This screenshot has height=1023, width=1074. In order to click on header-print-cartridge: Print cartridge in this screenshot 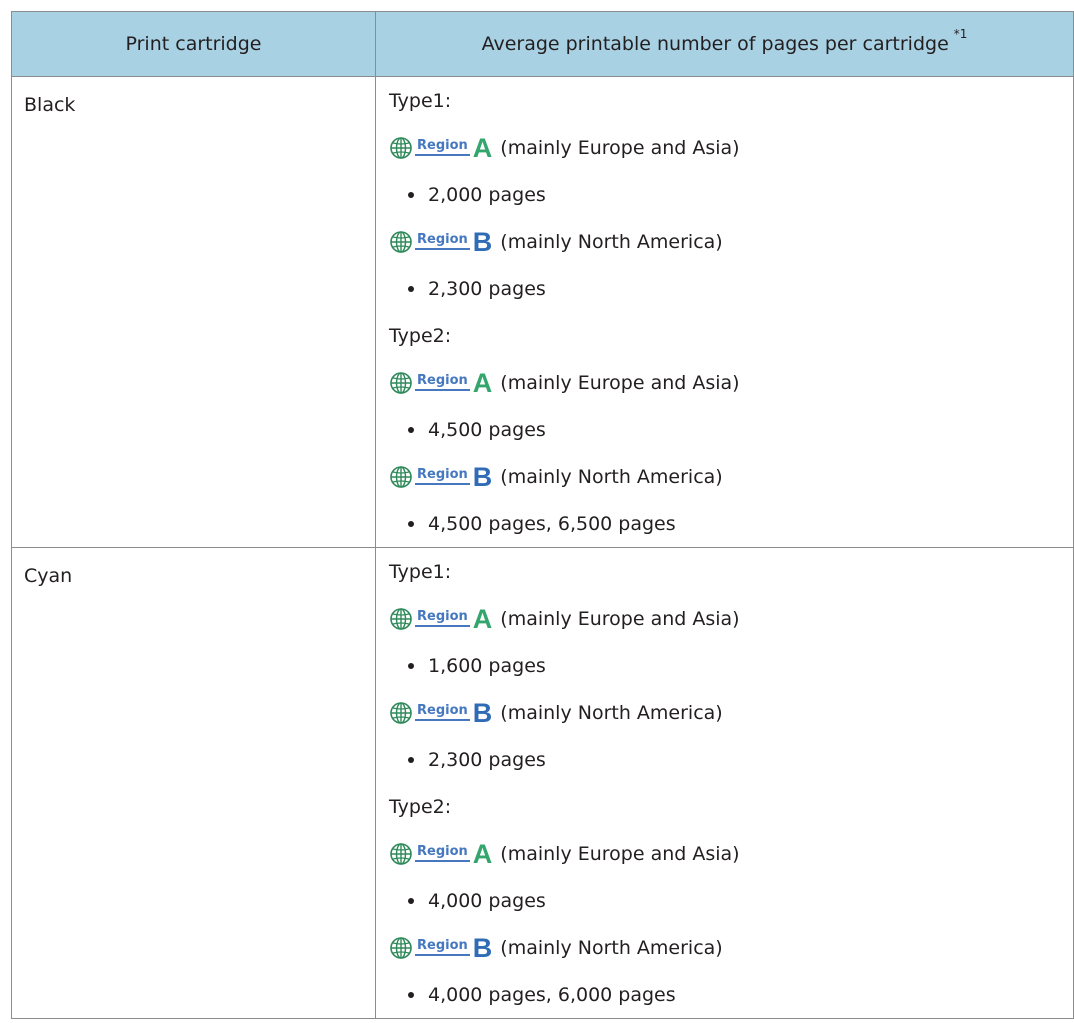, I will do `click(193, 44)`.